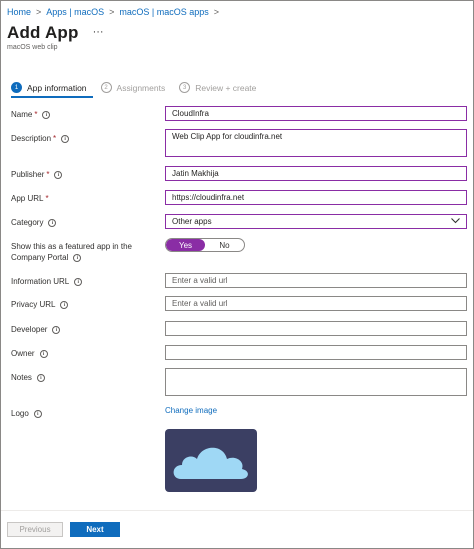 This screenshot has width=474, height=549. What do you see at coordinates (19, 12) in the screenshot?
I see `breadcrumb-home: Home` at bounding box center [19, 12].